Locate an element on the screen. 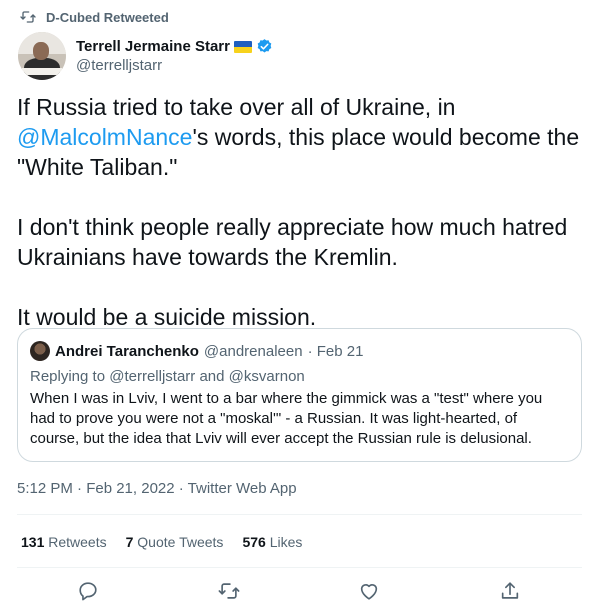 The height and width of the screenshot is (615, 598). like-button is located at coordinates (369, 591).